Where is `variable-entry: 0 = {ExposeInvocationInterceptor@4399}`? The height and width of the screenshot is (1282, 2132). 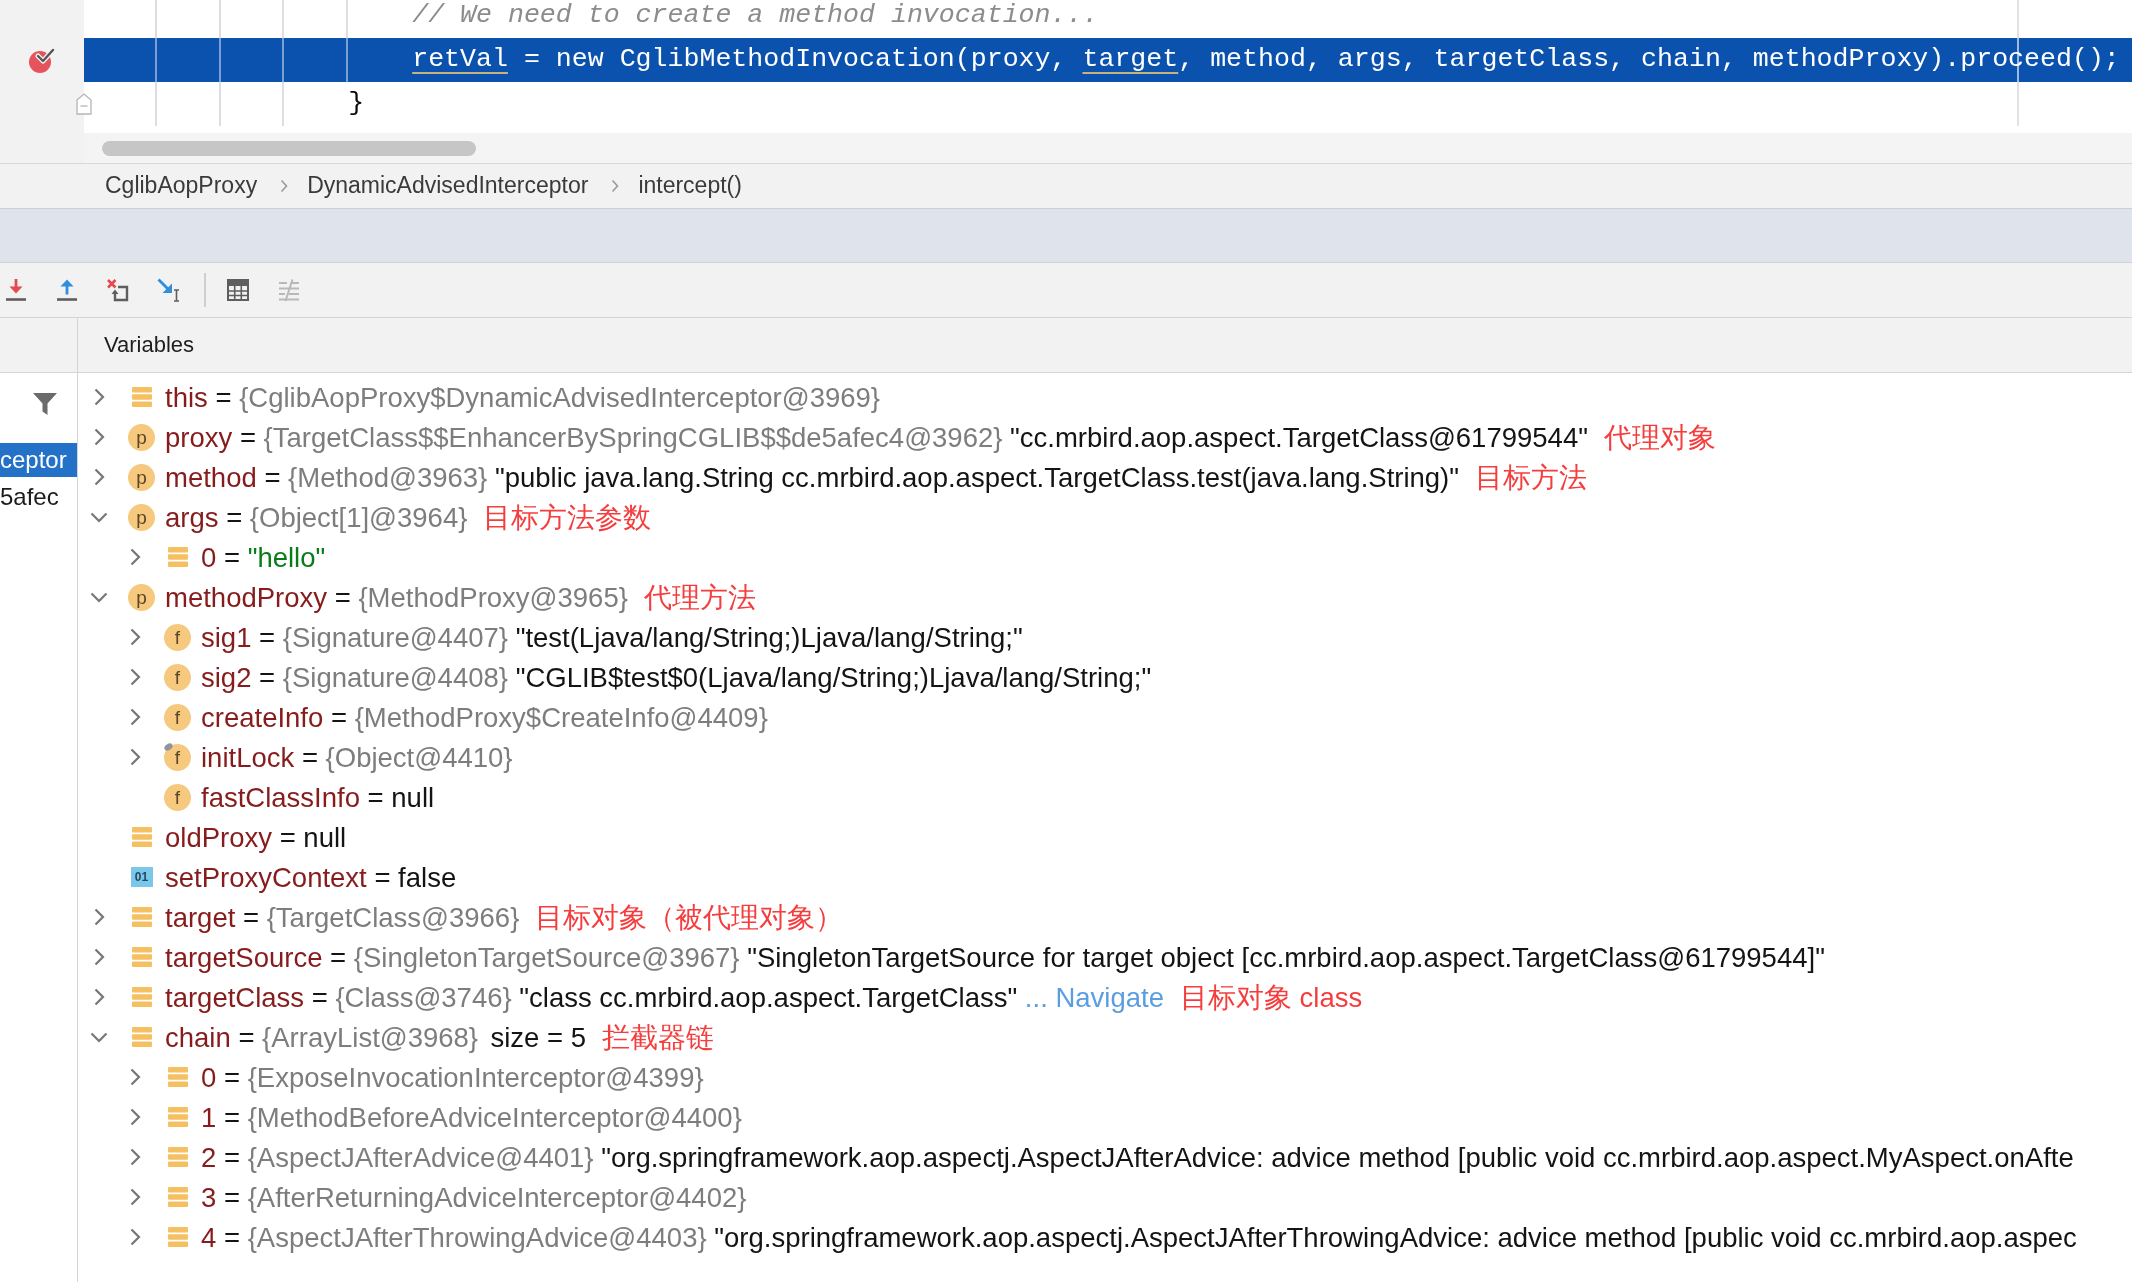
variable-entry: 0 = {ExposeInvocationInterceptor@4399} is located at coordinates (452, 1077).